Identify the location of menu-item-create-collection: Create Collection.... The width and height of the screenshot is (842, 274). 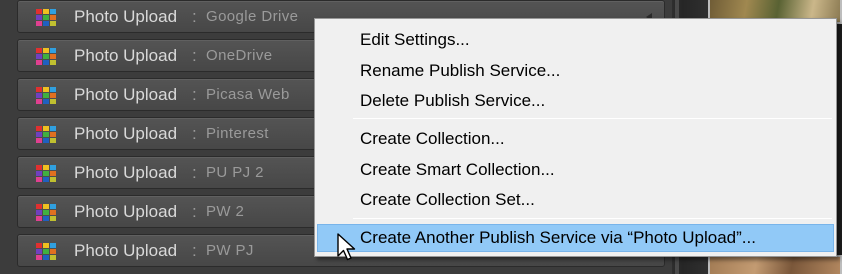
(575, 139).